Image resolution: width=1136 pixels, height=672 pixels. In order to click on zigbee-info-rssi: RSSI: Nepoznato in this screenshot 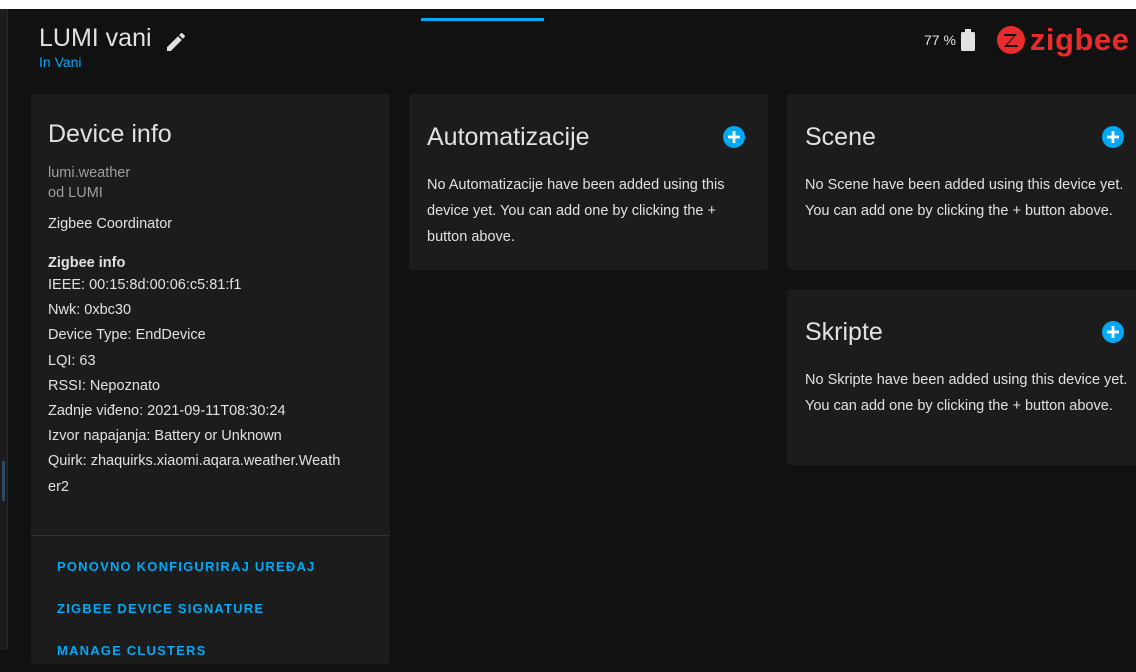, I will do `click(104, 385)`.